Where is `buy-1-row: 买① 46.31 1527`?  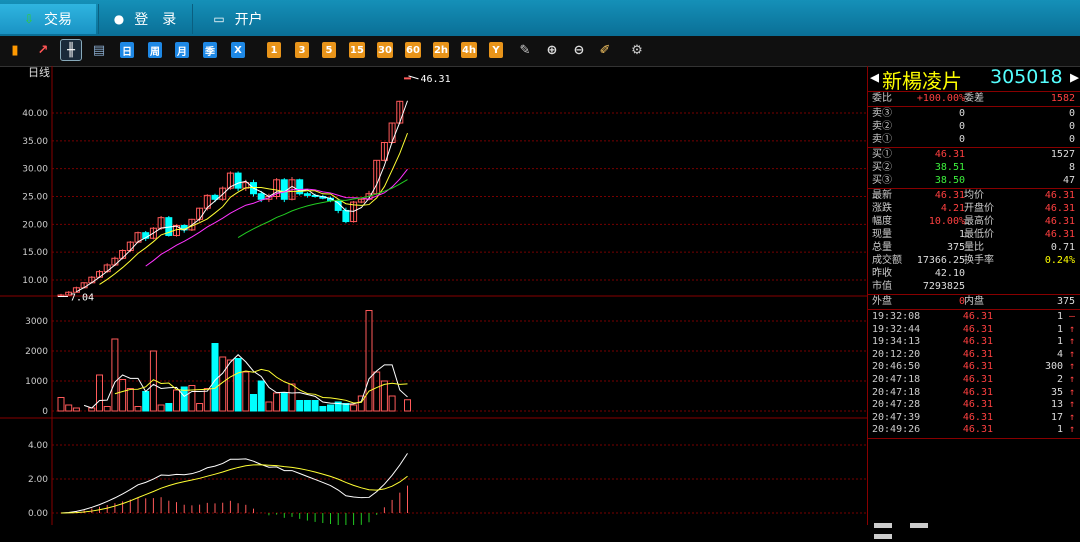 buy-1-row: 买① 46.31 1527 is located at coordinates (973, 155).